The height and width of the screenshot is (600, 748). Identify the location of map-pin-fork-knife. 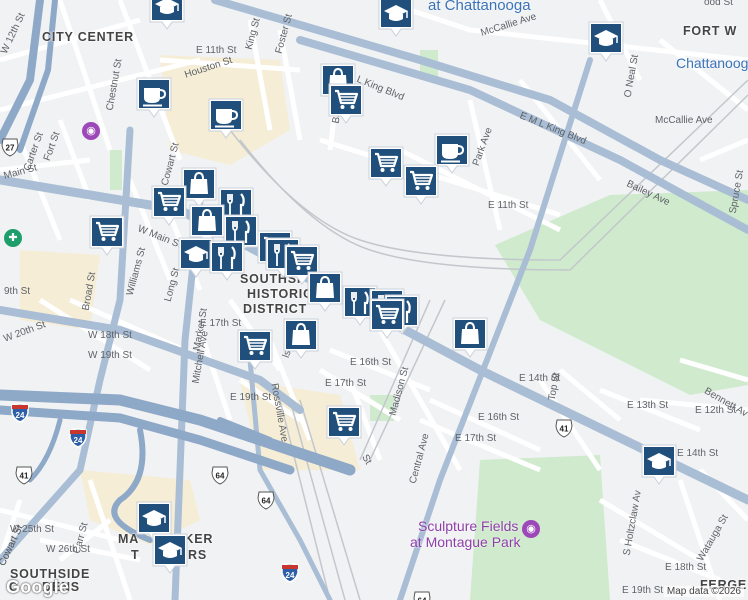
(227, 260).